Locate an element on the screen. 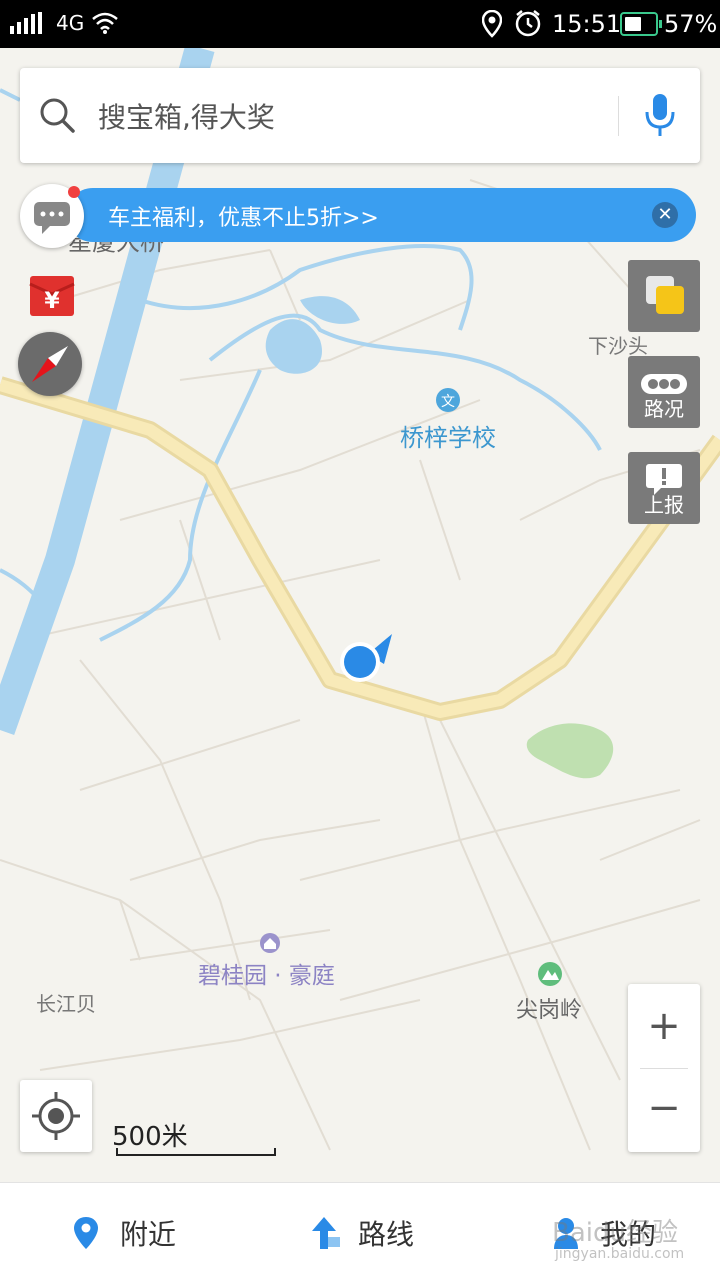 This screenshot has width=720, height=1281. poi-jiangangling: 尖岗岭 is located at coordinates (549, 1008).